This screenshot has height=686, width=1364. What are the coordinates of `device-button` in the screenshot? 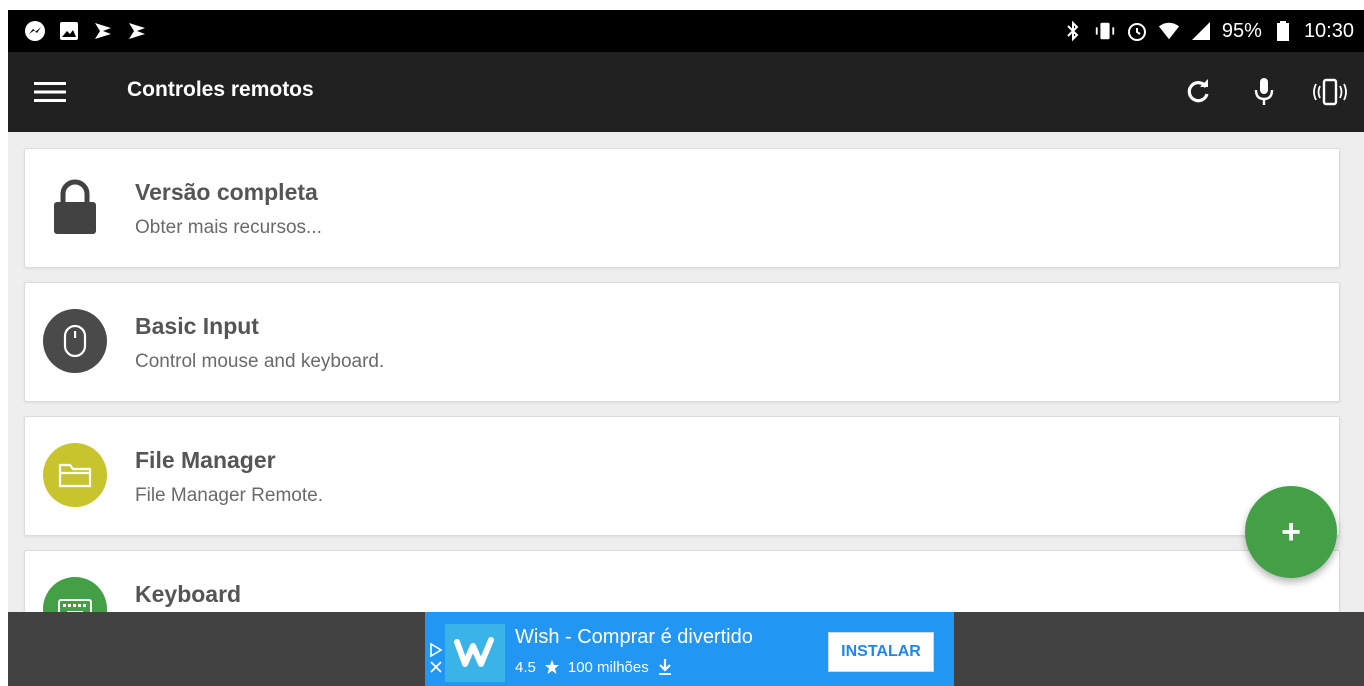 It's located at (1330, 92).